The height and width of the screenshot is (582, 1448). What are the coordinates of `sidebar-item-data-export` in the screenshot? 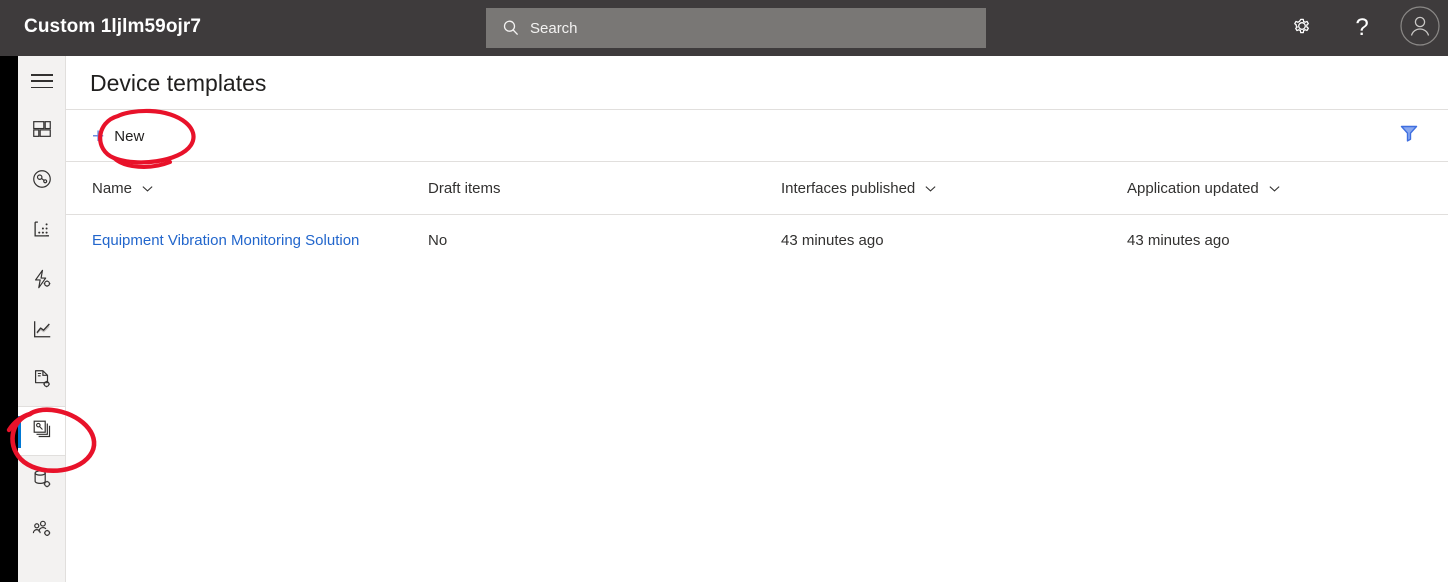 It's located at (41, 481).